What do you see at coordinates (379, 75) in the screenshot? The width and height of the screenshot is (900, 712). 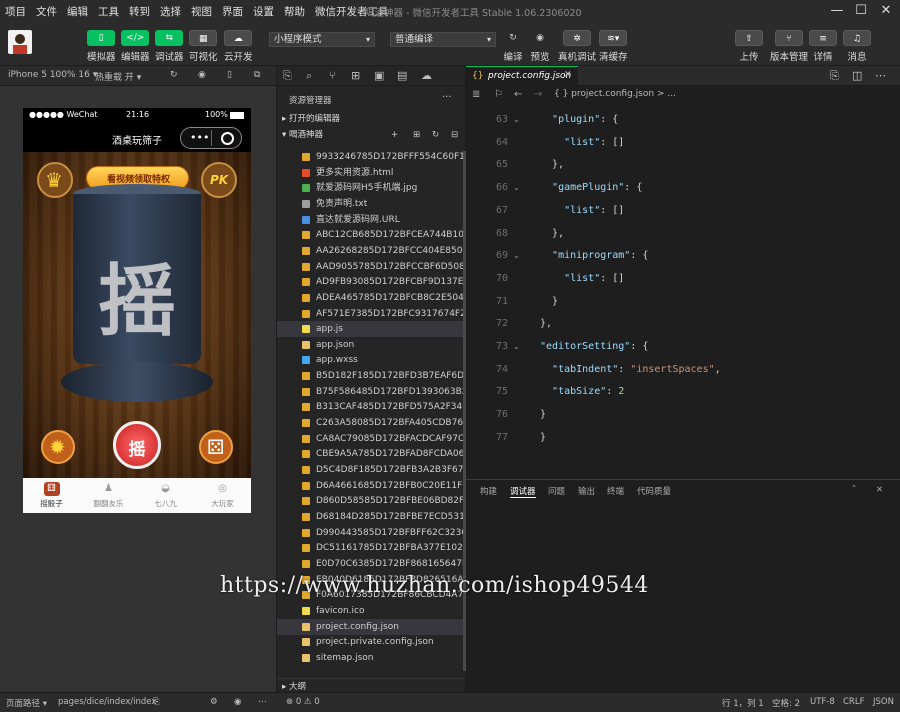 I see `image-icon: ▣` at bounding box center [379, 75].